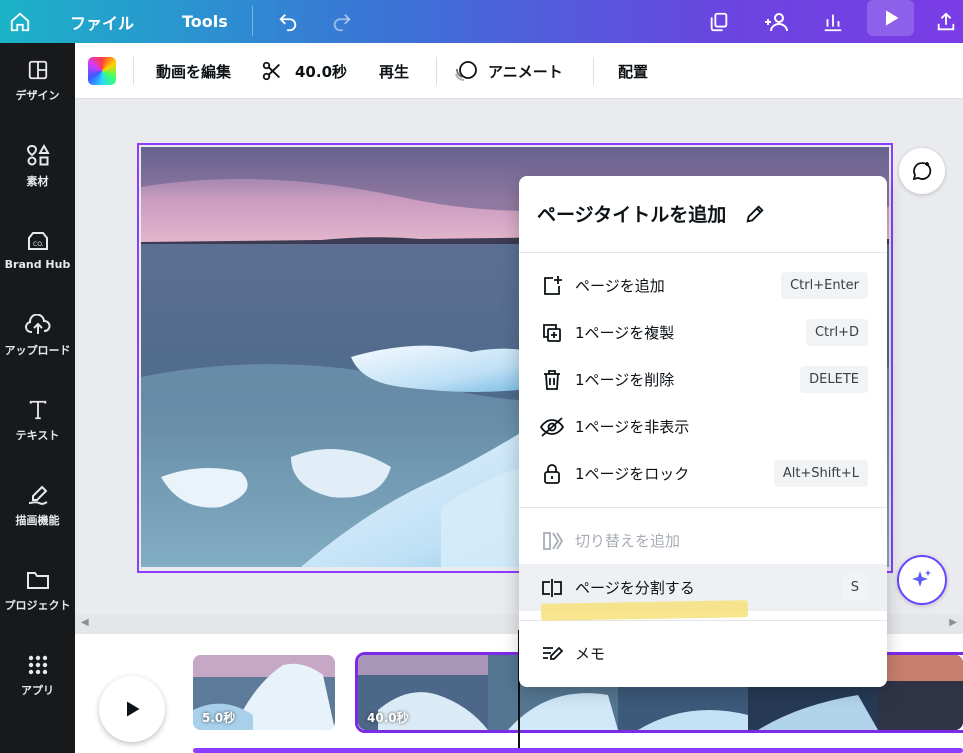 Image resolution: width=963 pixels, height=753 pixels. Describe the element at coordinates (321, 71) in the screenshot. I see `duration-label: 40.0秒` at that location.